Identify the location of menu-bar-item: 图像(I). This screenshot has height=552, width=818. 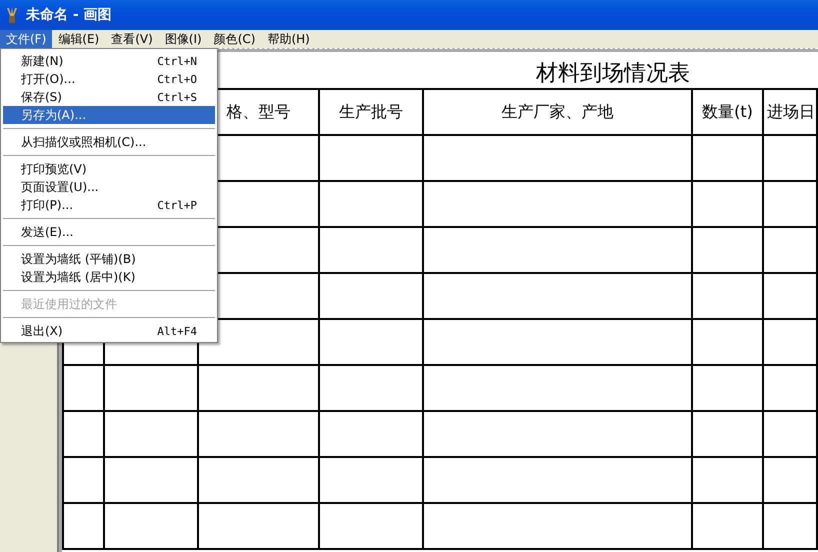
(183, 39).